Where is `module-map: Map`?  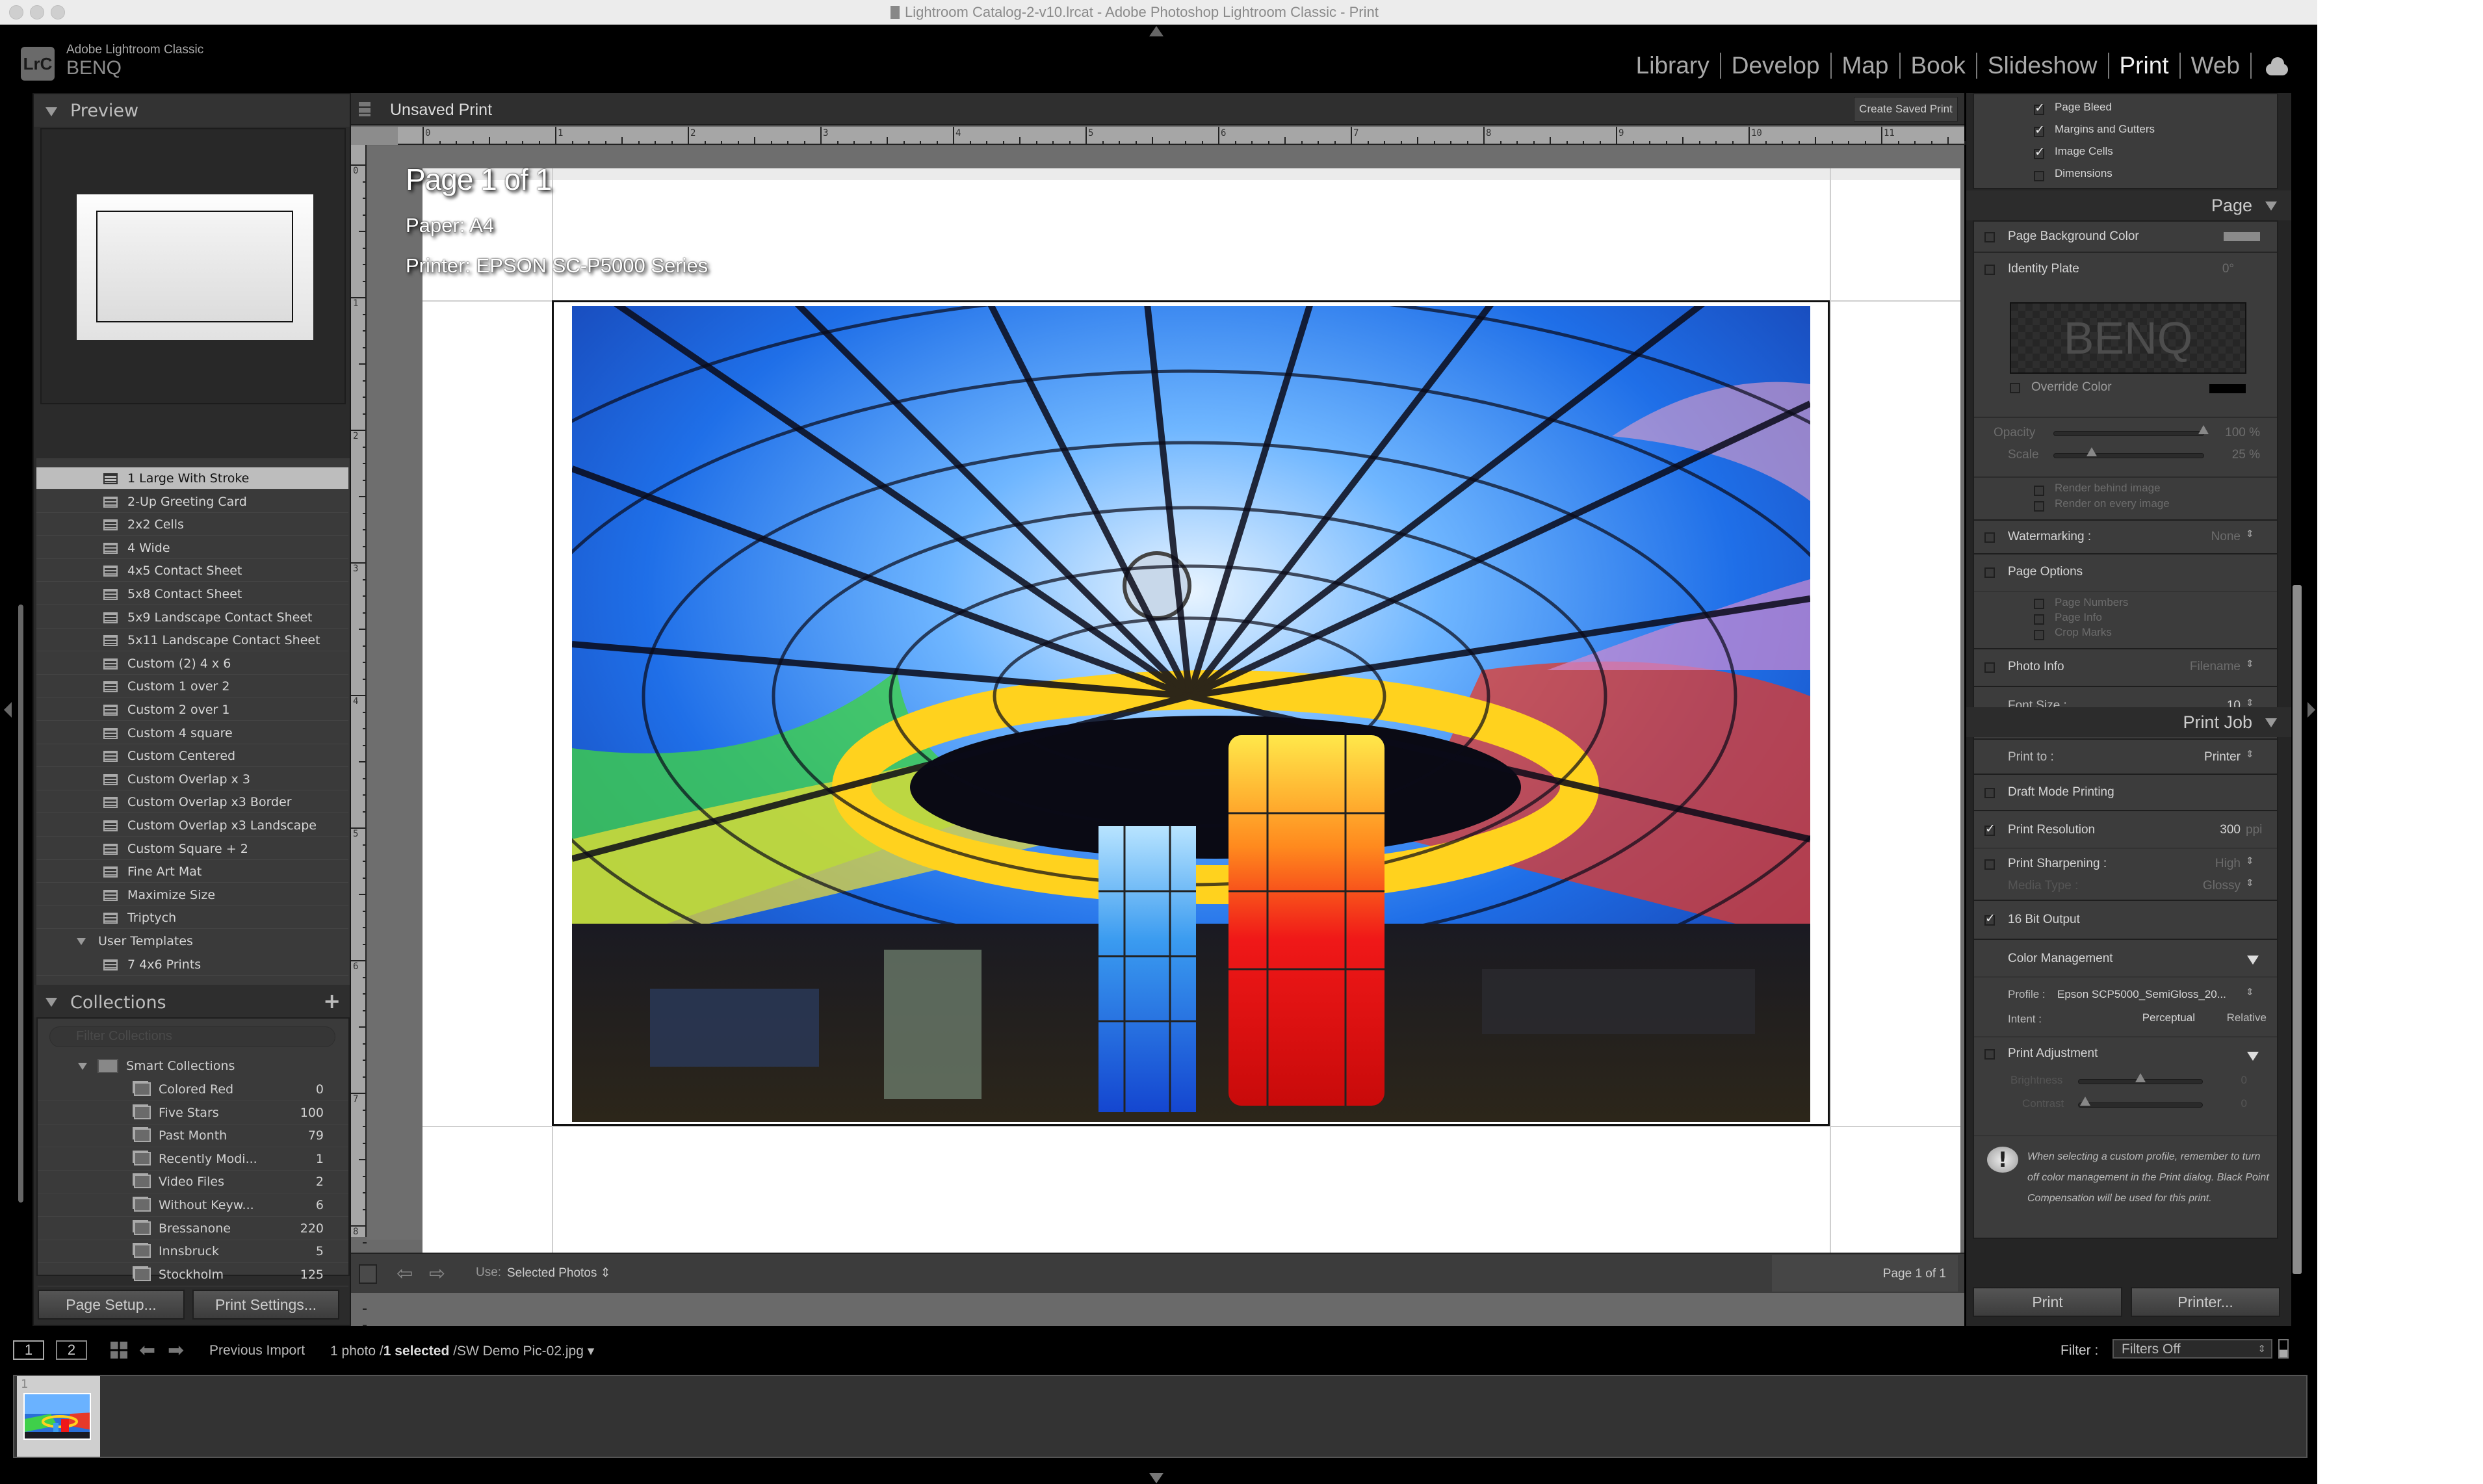
module-map: Map is located at coordinates (1865, 65).